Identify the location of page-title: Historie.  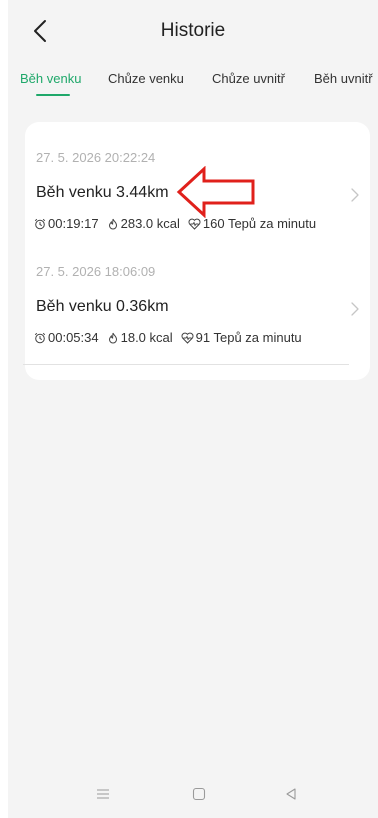
(193, 30).